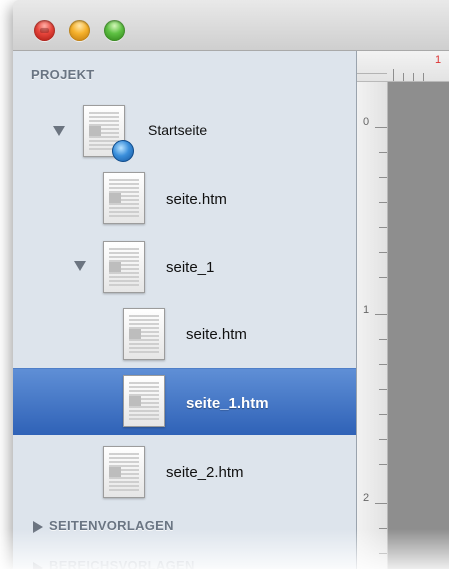 Image resolution: width=449 pixels, height=569 pixels. Describe the element at coordinates (190, 267) in the screenshot. I see `tree-item-label: seite_1` at that location.